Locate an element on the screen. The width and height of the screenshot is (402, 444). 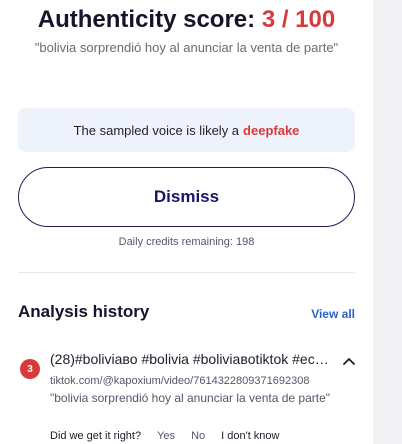
dismiss-button: Dismiss is located at coordinates (186, 197).